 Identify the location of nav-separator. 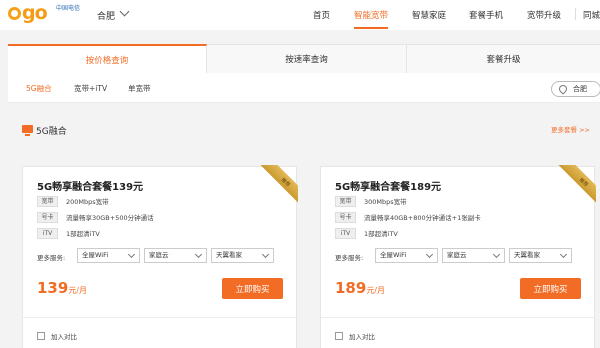
(575, 14).